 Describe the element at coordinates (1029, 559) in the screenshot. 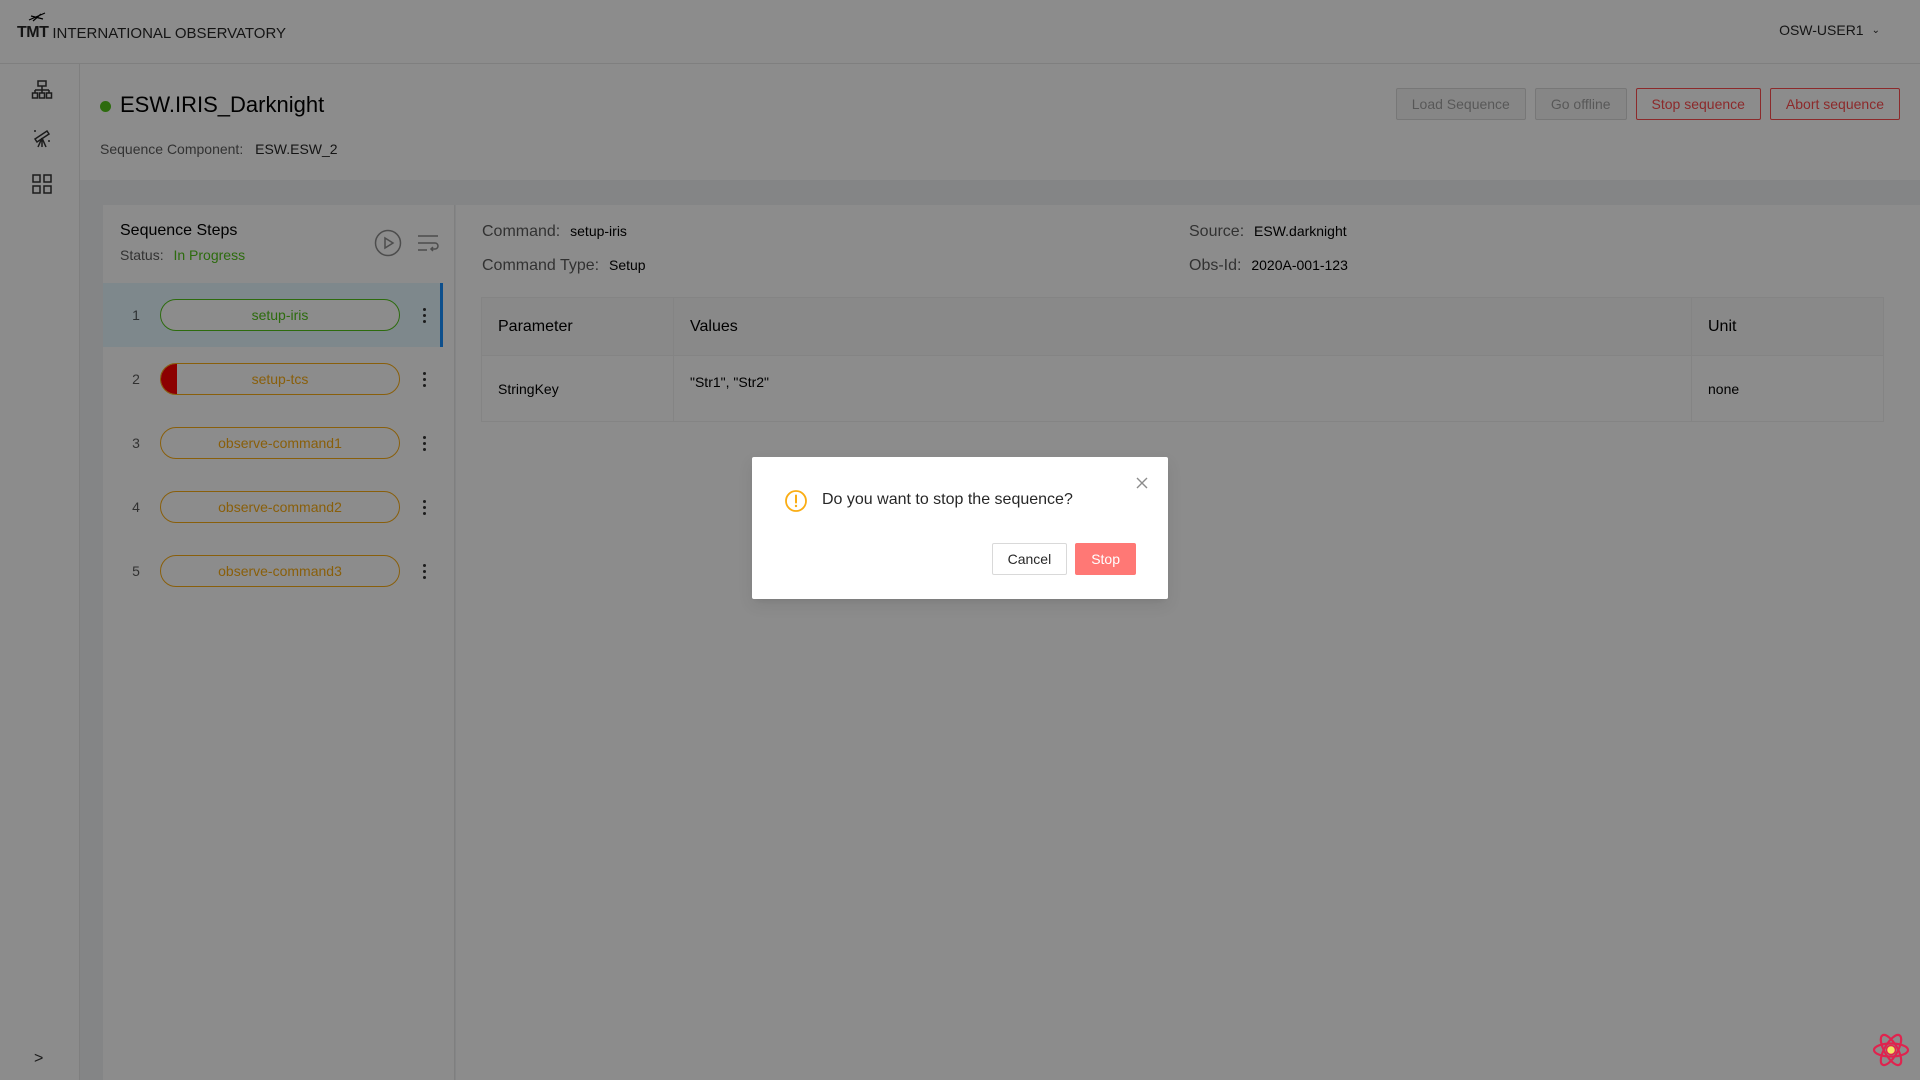

I see `cancel-button: Cancel` at that location.